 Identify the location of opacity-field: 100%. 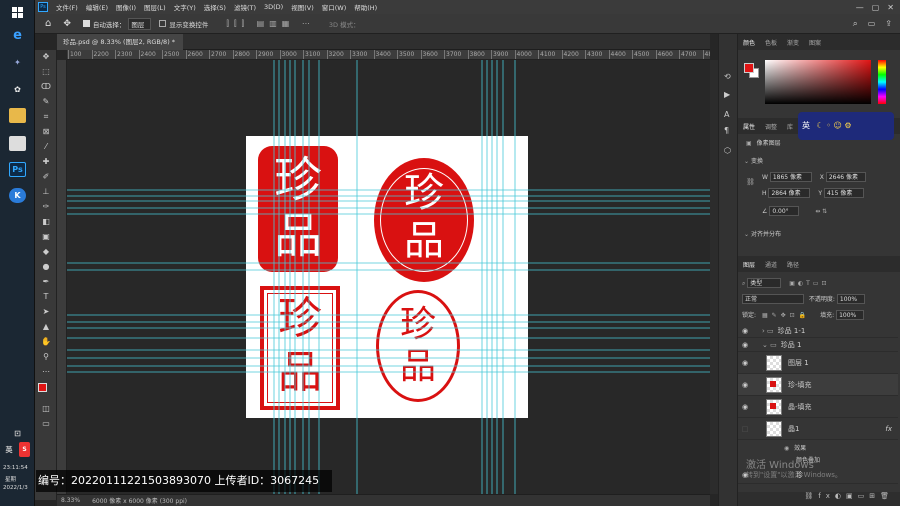
(850, 299).